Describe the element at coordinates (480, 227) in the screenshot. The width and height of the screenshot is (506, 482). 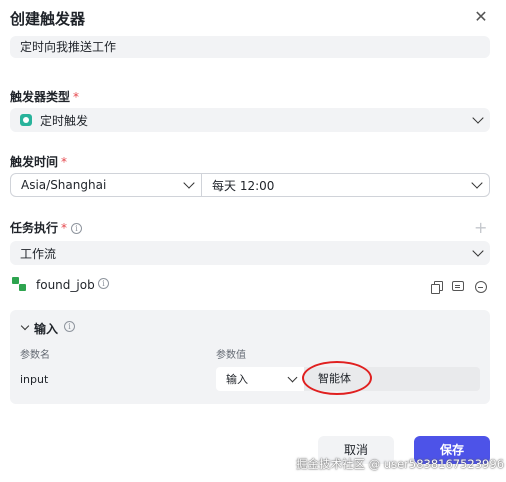
I see `add-task-icon: +` at that location.